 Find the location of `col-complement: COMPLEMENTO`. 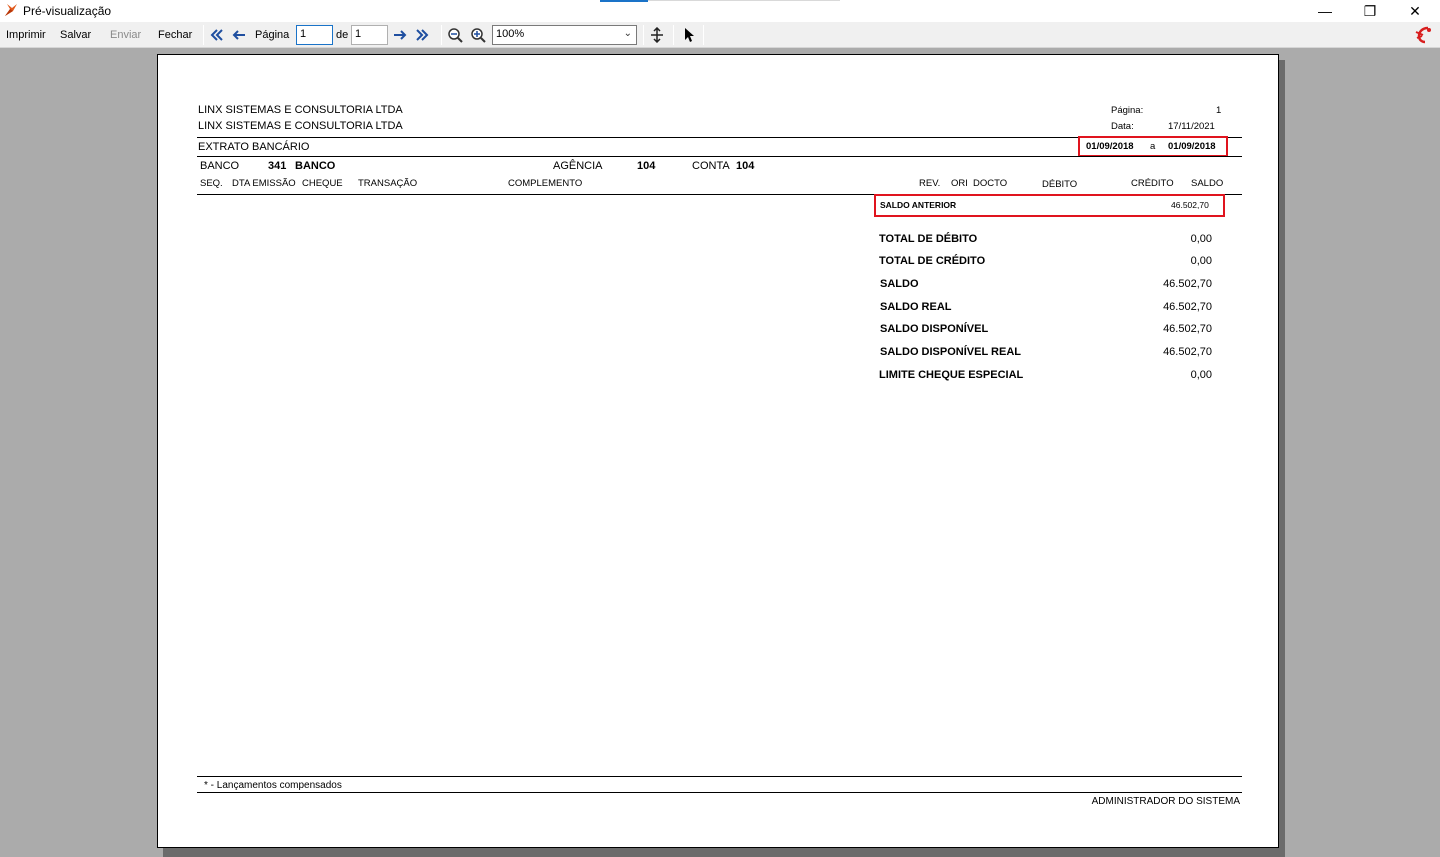

col-complement: COMPLEMENTO is located at coordinates (545, 183).